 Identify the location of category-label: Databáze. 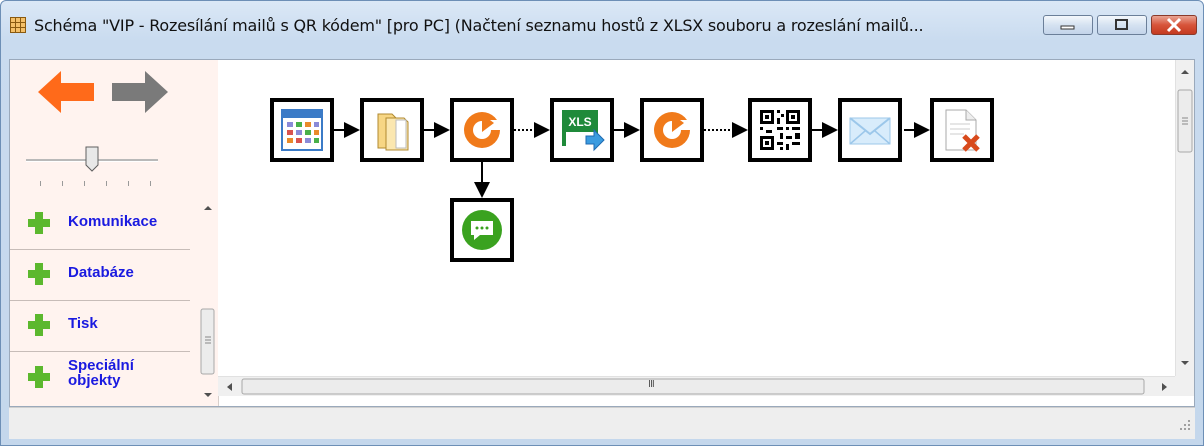
(101, 272).